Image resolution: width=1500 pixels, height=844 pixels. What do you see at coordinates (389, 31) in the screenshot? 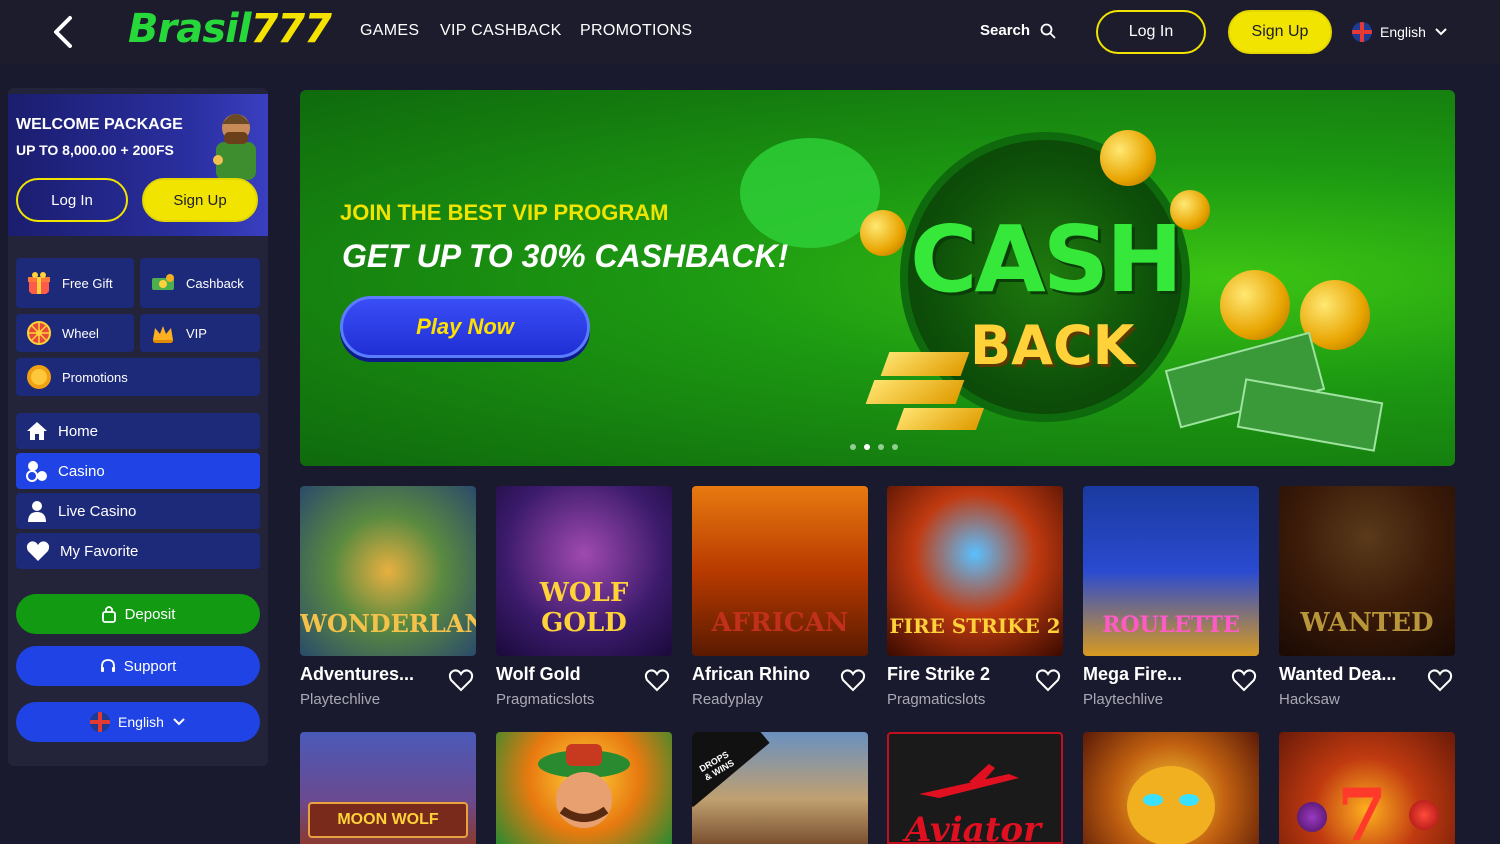
I see `nav-games: GAMES` at bounding box center [389, 31].